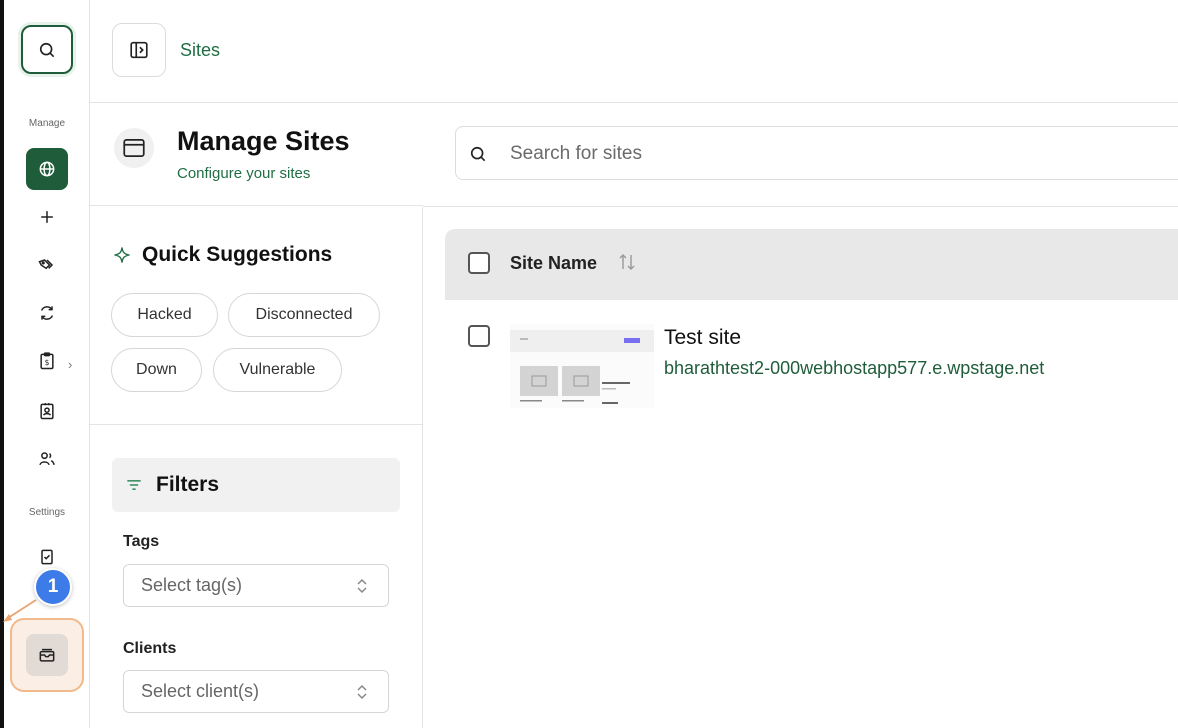  What do you see at coordinates (479, 263) in the screenshot?
I see `select-all-checkbox` at bounding box center [479, 263].